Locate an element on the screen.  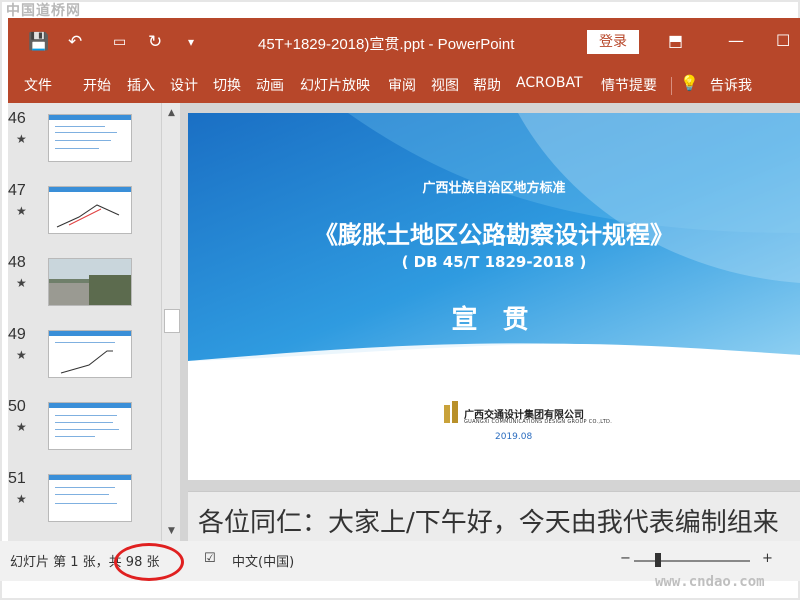
tab-review: 审阅 is located at coordinates (402, 85).